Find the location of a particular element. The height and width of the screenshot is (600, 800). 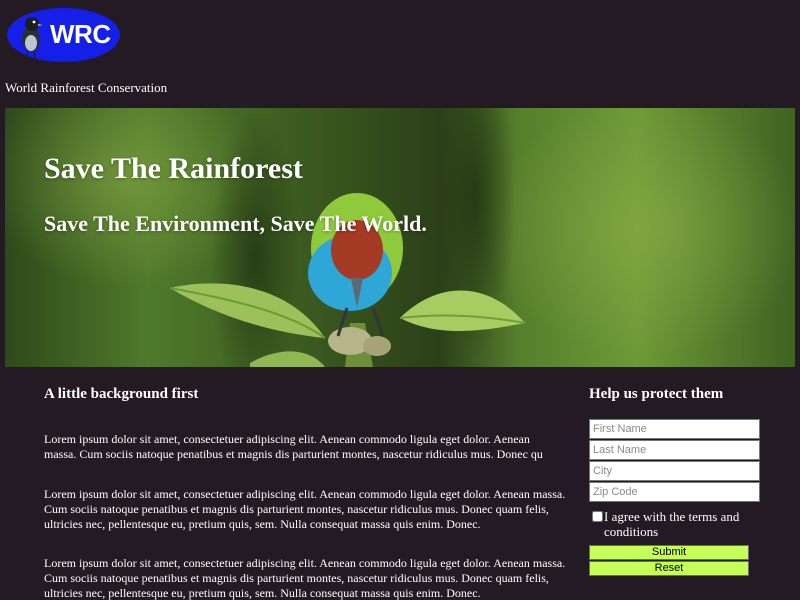

reset-button: Reset is located at coordinates (669, 568).